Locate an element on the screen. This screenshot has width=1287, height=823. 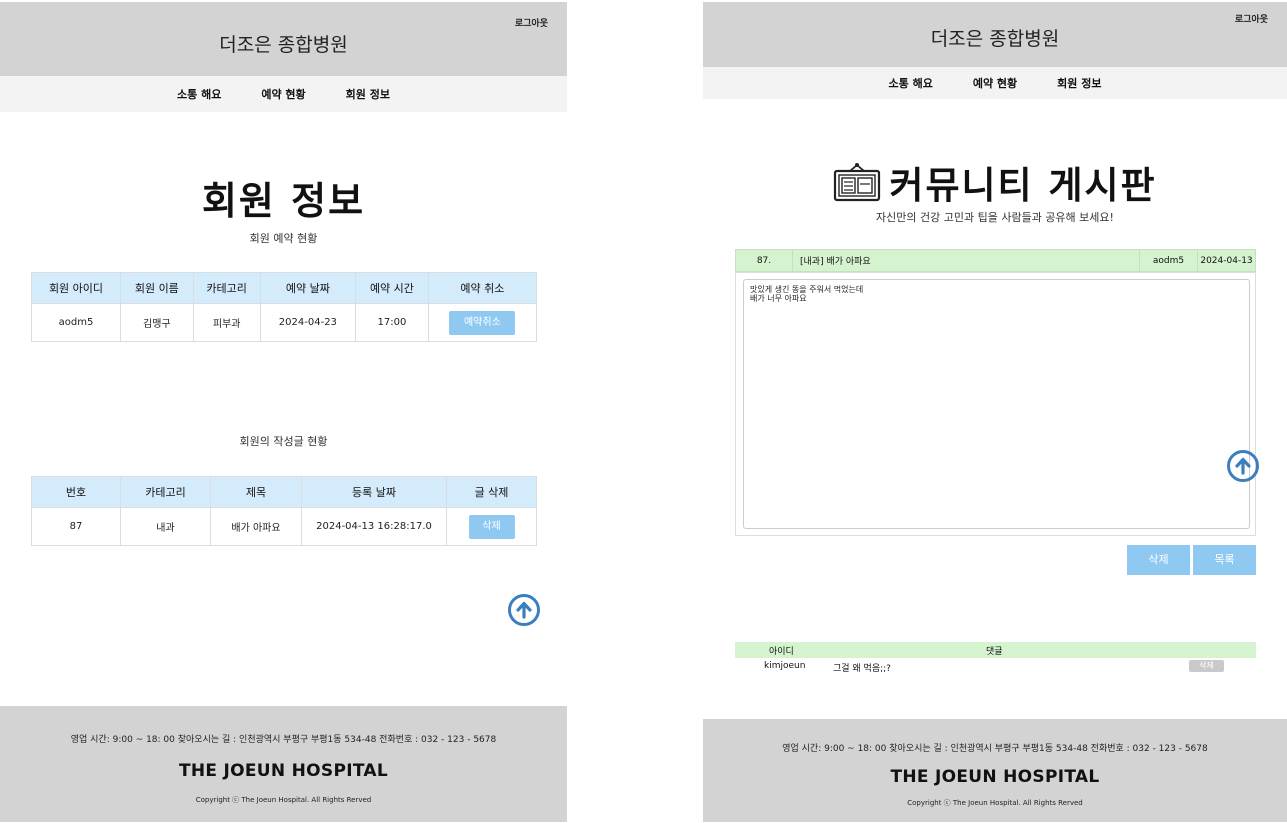
delete-comment-button: 삭제 is located at coordinates (1206, 666).